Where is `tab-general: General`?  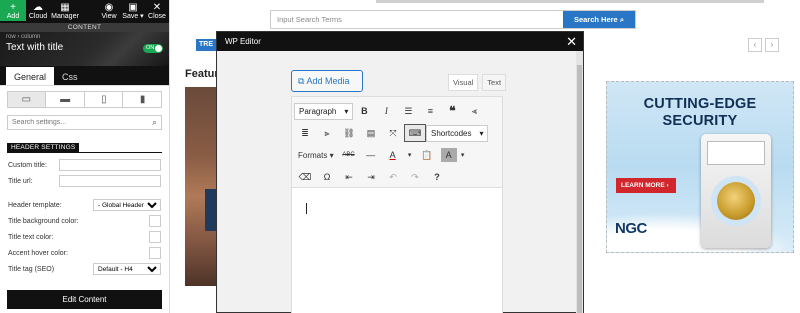 tab-general: General is located at coordinates (30, 76).